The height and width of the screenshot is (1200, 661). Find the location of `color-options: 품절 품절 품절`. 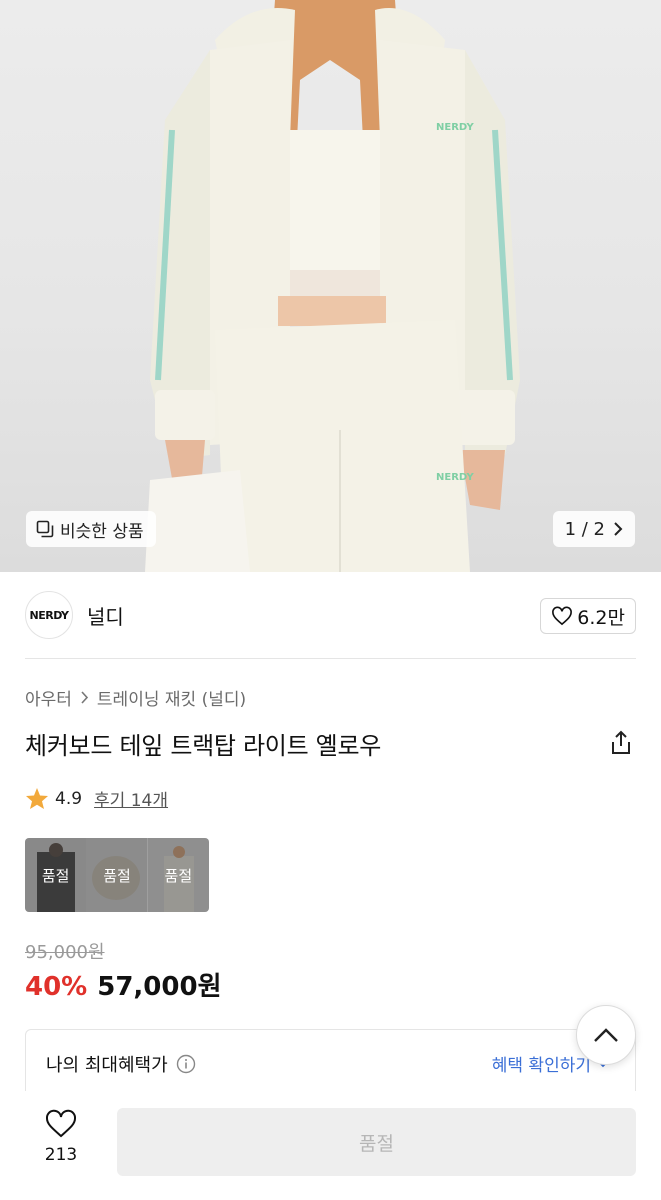

color-options: 품절 품절 품절 is located at coordinates (117, 875).